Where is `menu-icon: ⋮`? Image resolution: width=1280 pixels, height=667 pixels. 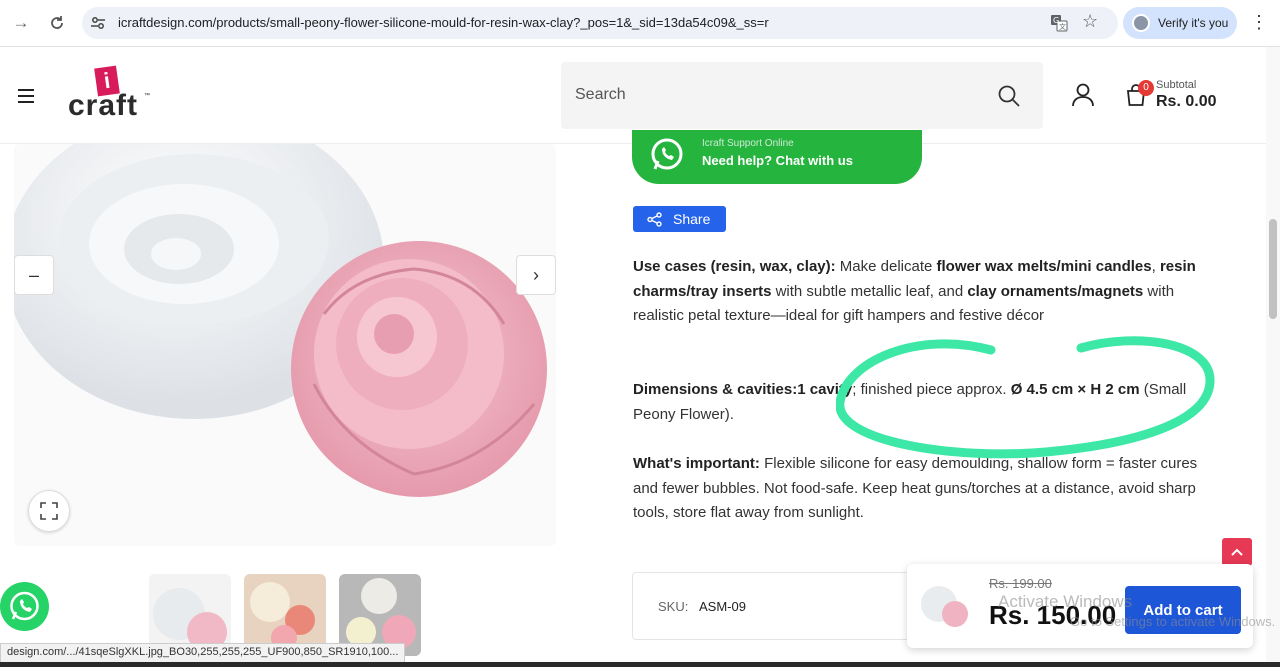
menu-icon: ⋮ is located at coordinates (1259, 22).